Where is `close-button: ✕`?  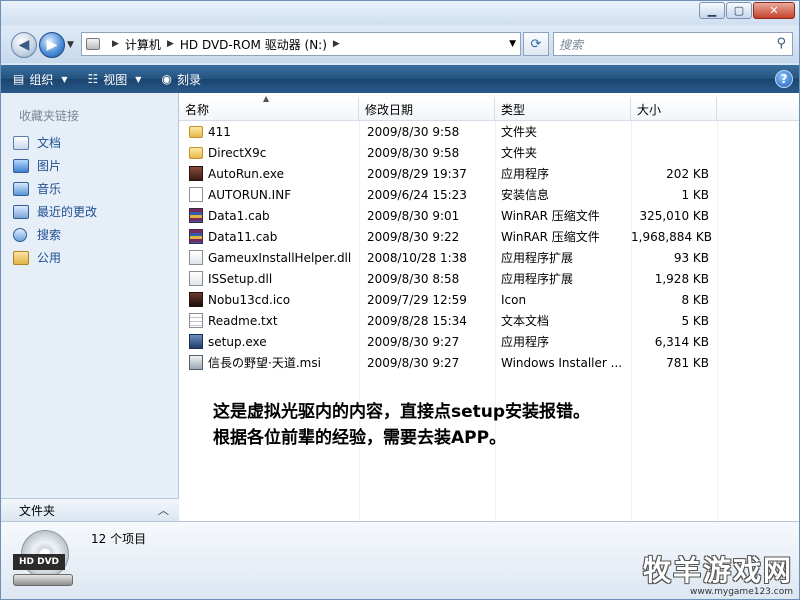
close-button: ✕ is located at coordinates (774, 10).